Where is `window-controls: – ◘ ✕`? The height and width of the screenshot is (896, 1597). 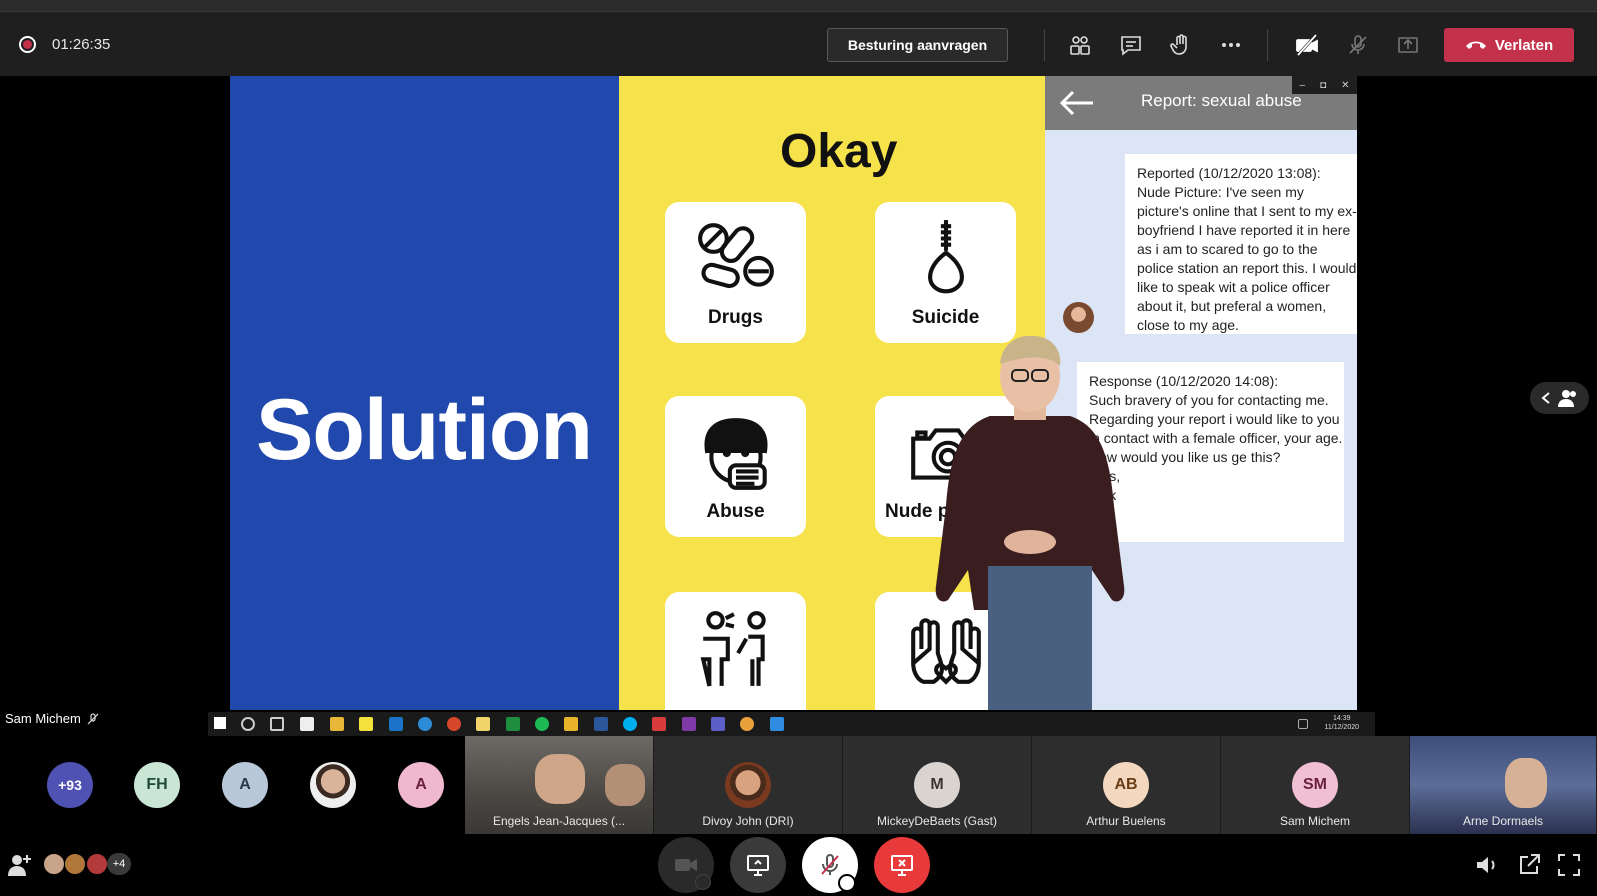 window-controls: – ◘ ✕ is located at coordinates (1324, 85).